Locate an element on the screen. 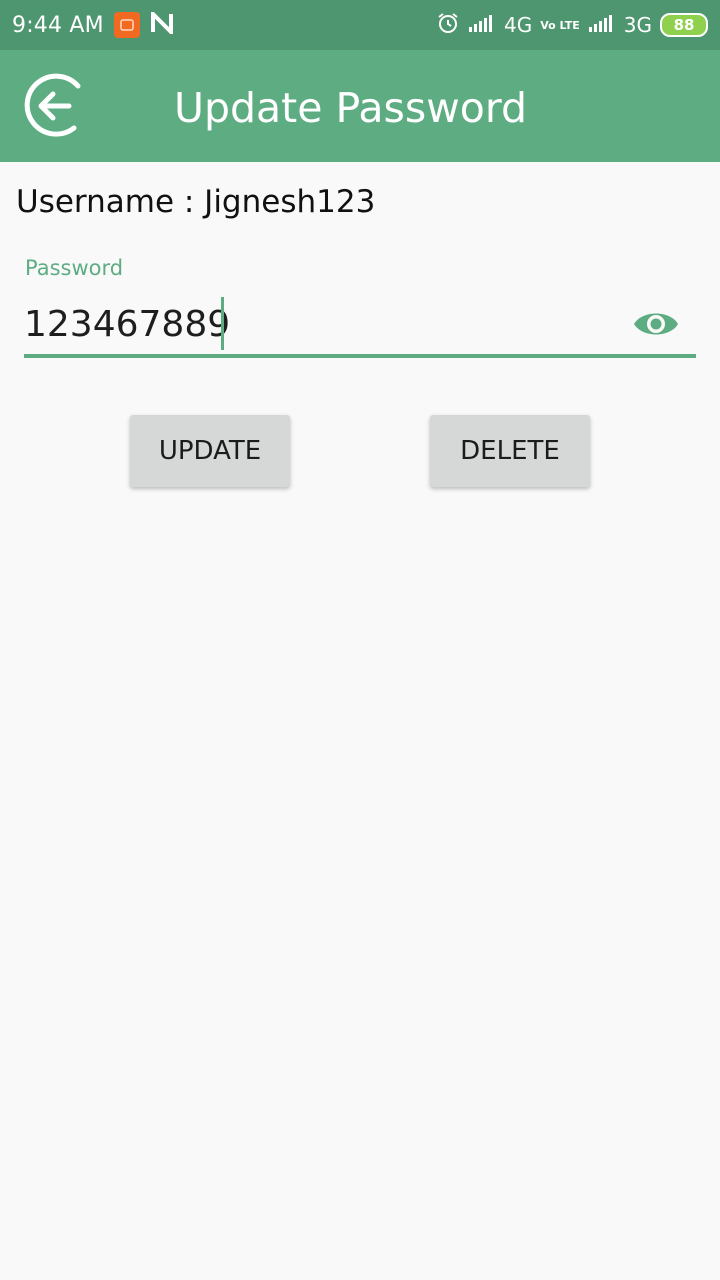 This screenshot has height=1280, width=720. status-bar: 9:44 AM 4G Vo LTE 3G 88 is located at coordinates (360, 25).